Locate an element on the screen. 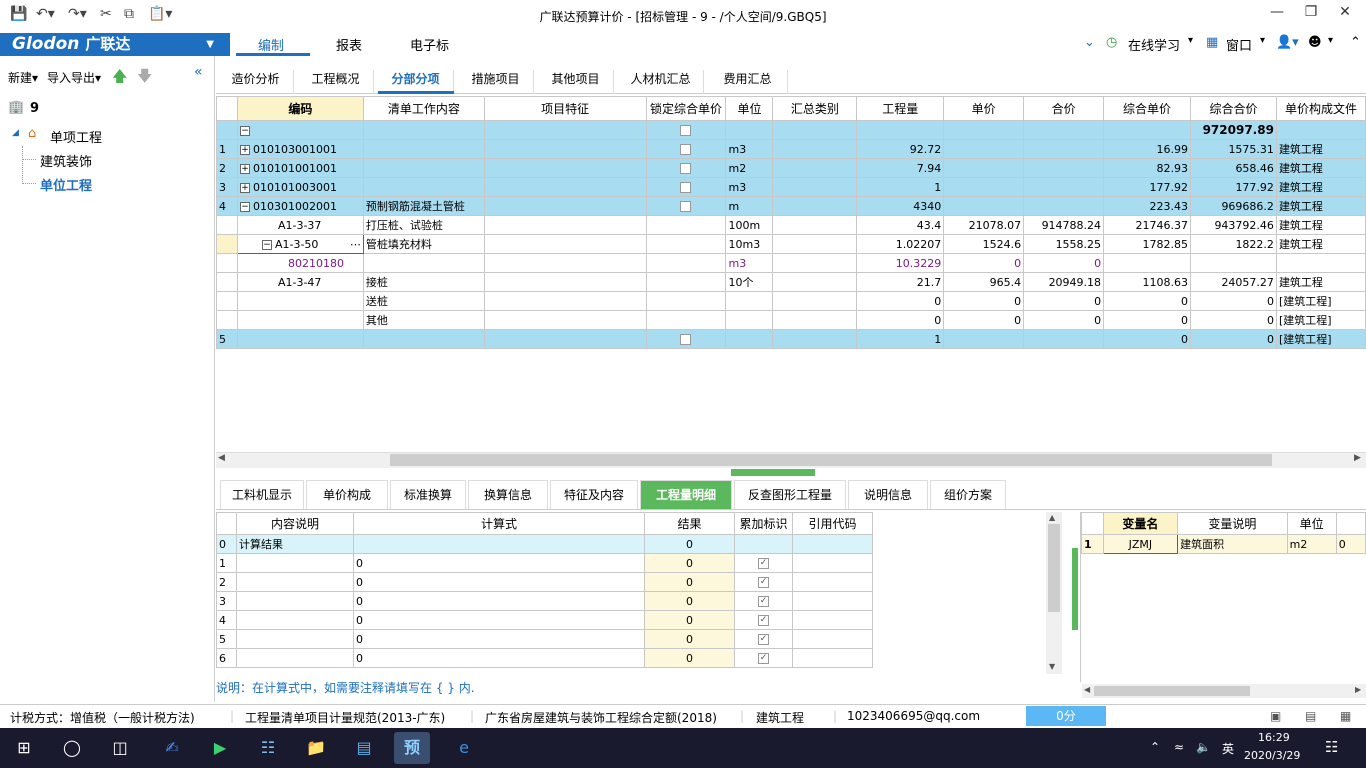  header-price-file: 单价构成文件 is located at coordinates (1320, 108).